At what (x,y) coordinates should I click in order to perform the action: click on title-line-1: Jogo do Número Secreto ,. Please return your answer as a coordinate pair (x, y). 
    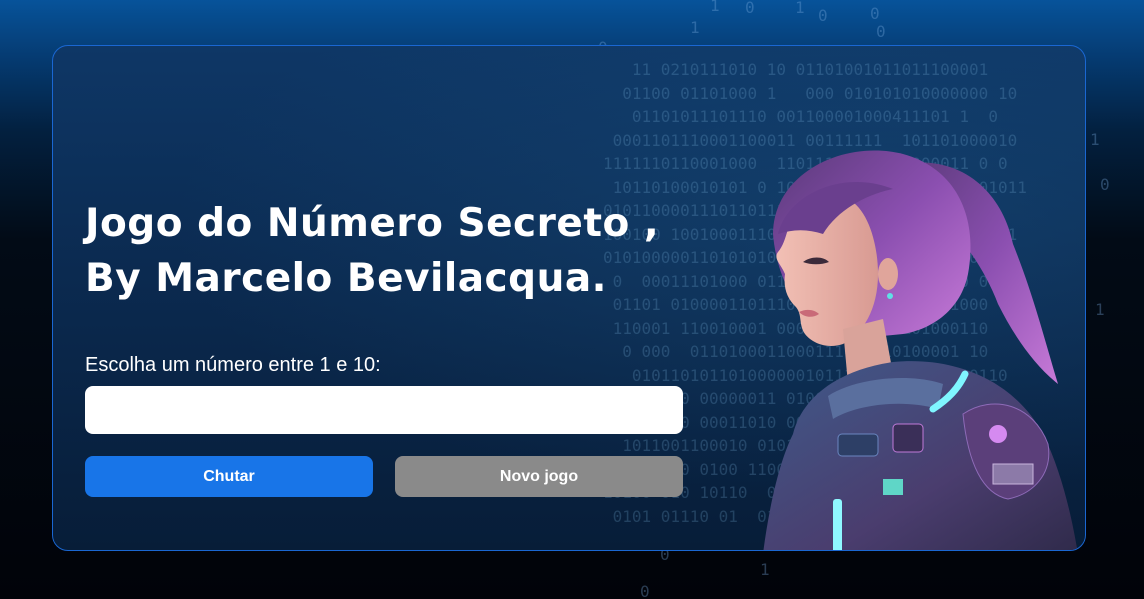
    Looking at the image, I should click on (372, 223).